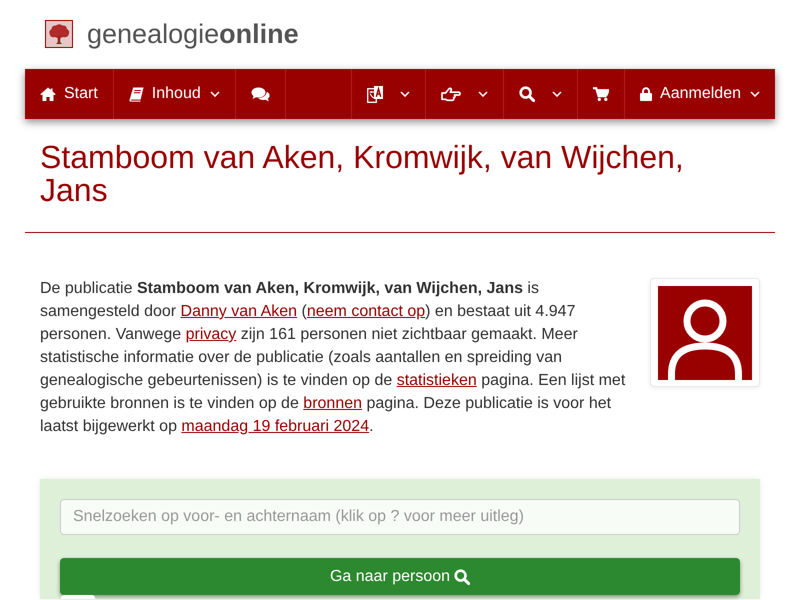 This screenshot has height=600, width=800. I want to click on text-link: privacy, so click(211, 334).